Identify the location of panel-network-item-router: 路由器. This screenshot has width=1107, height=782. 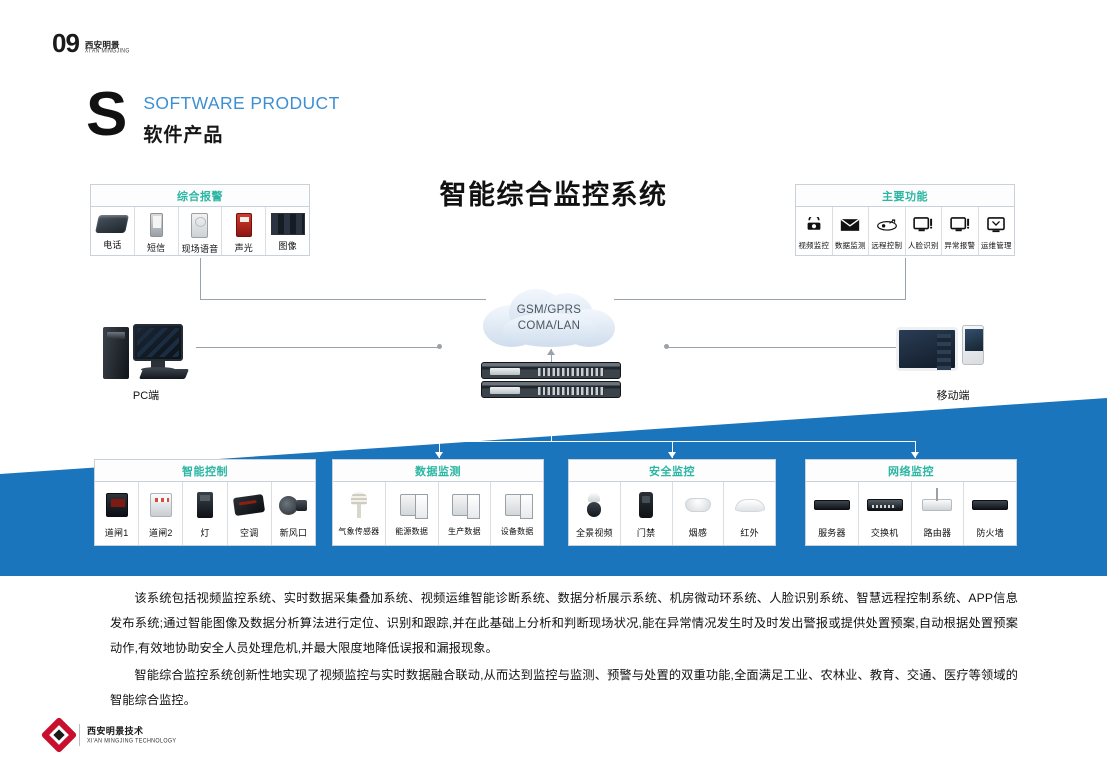
(938, 513).